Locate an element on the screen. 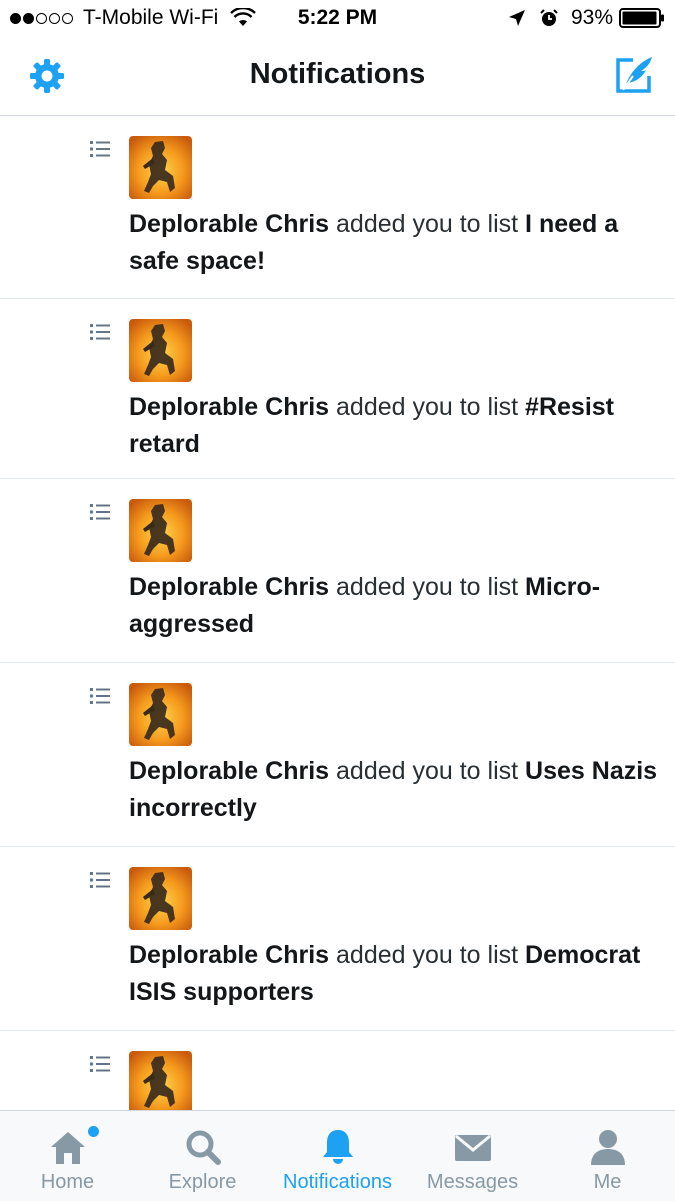  tab-notifications: Notifications is located at coordinates (337, 1156).